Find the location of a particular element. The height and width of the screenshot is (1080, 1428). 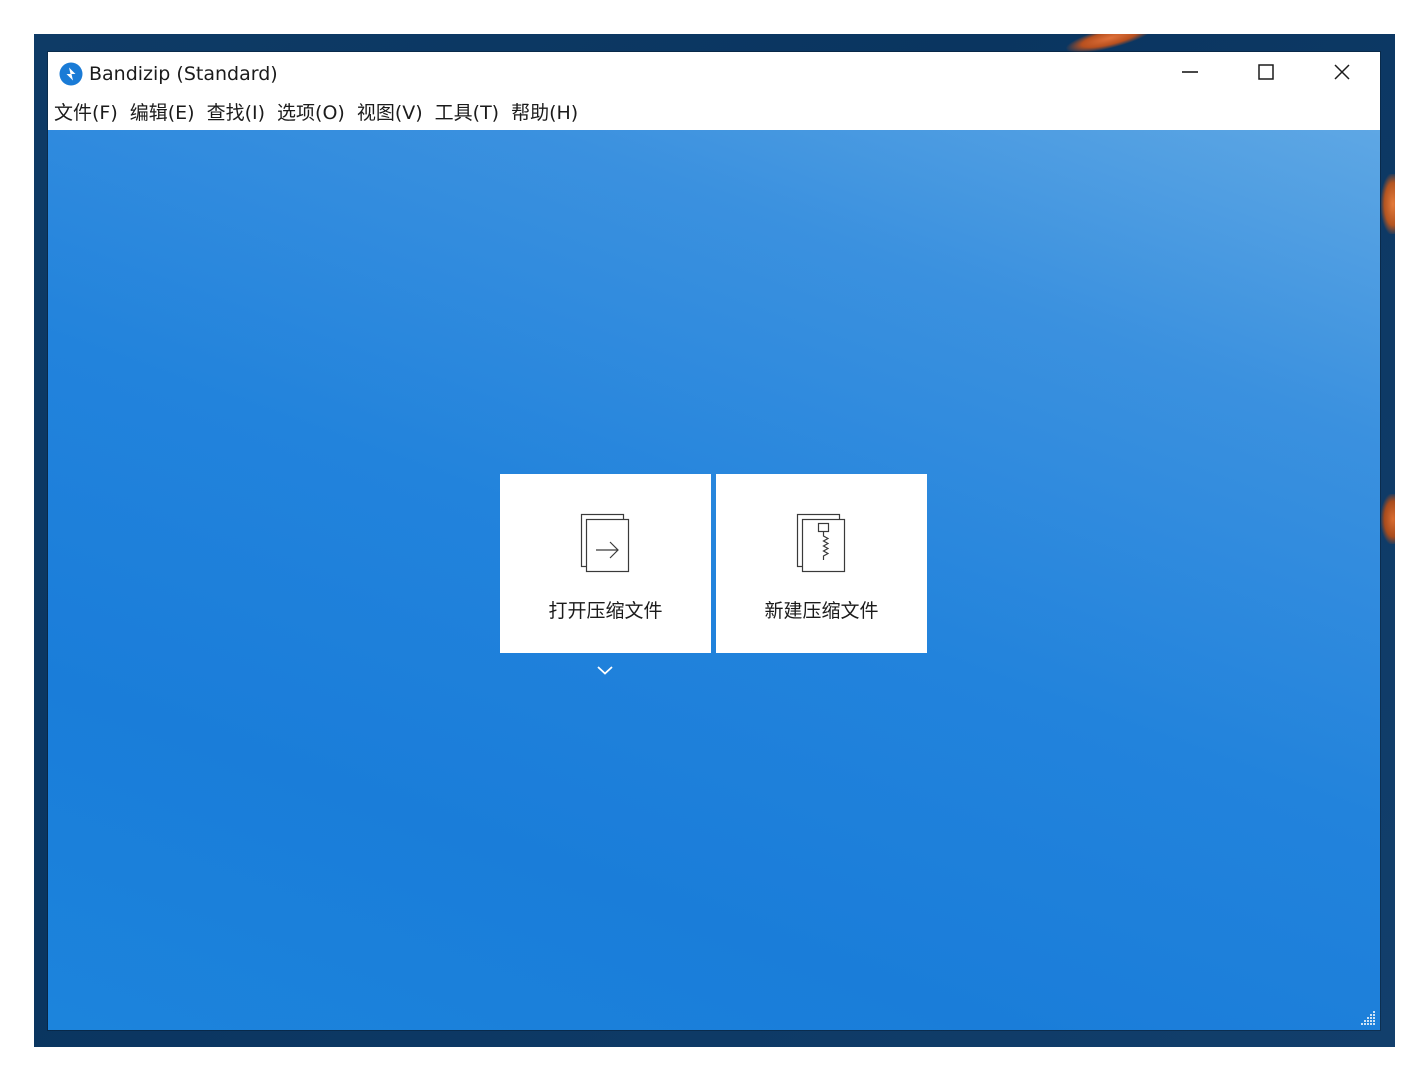

maximize-icon is located at coordinates (1266, 74).